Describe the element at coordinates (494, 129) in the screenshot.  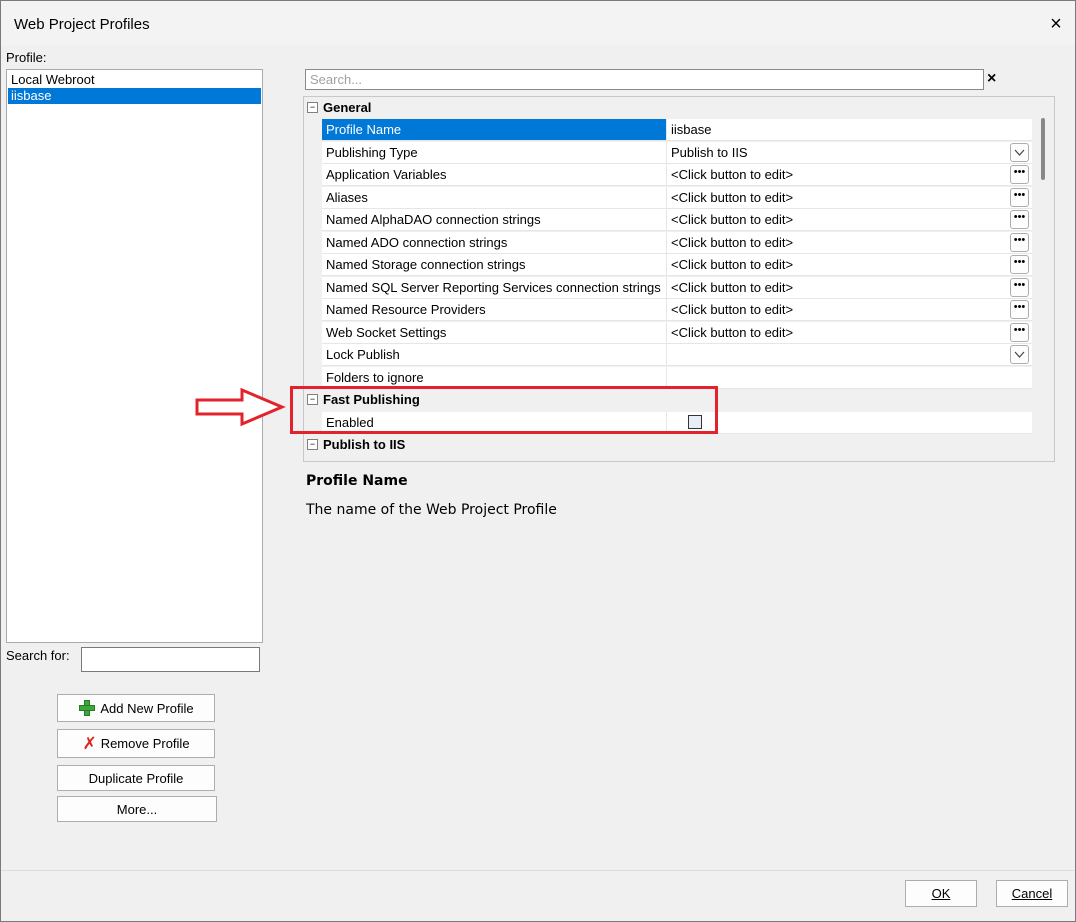
I see `property-name: Profile Name` at that location.